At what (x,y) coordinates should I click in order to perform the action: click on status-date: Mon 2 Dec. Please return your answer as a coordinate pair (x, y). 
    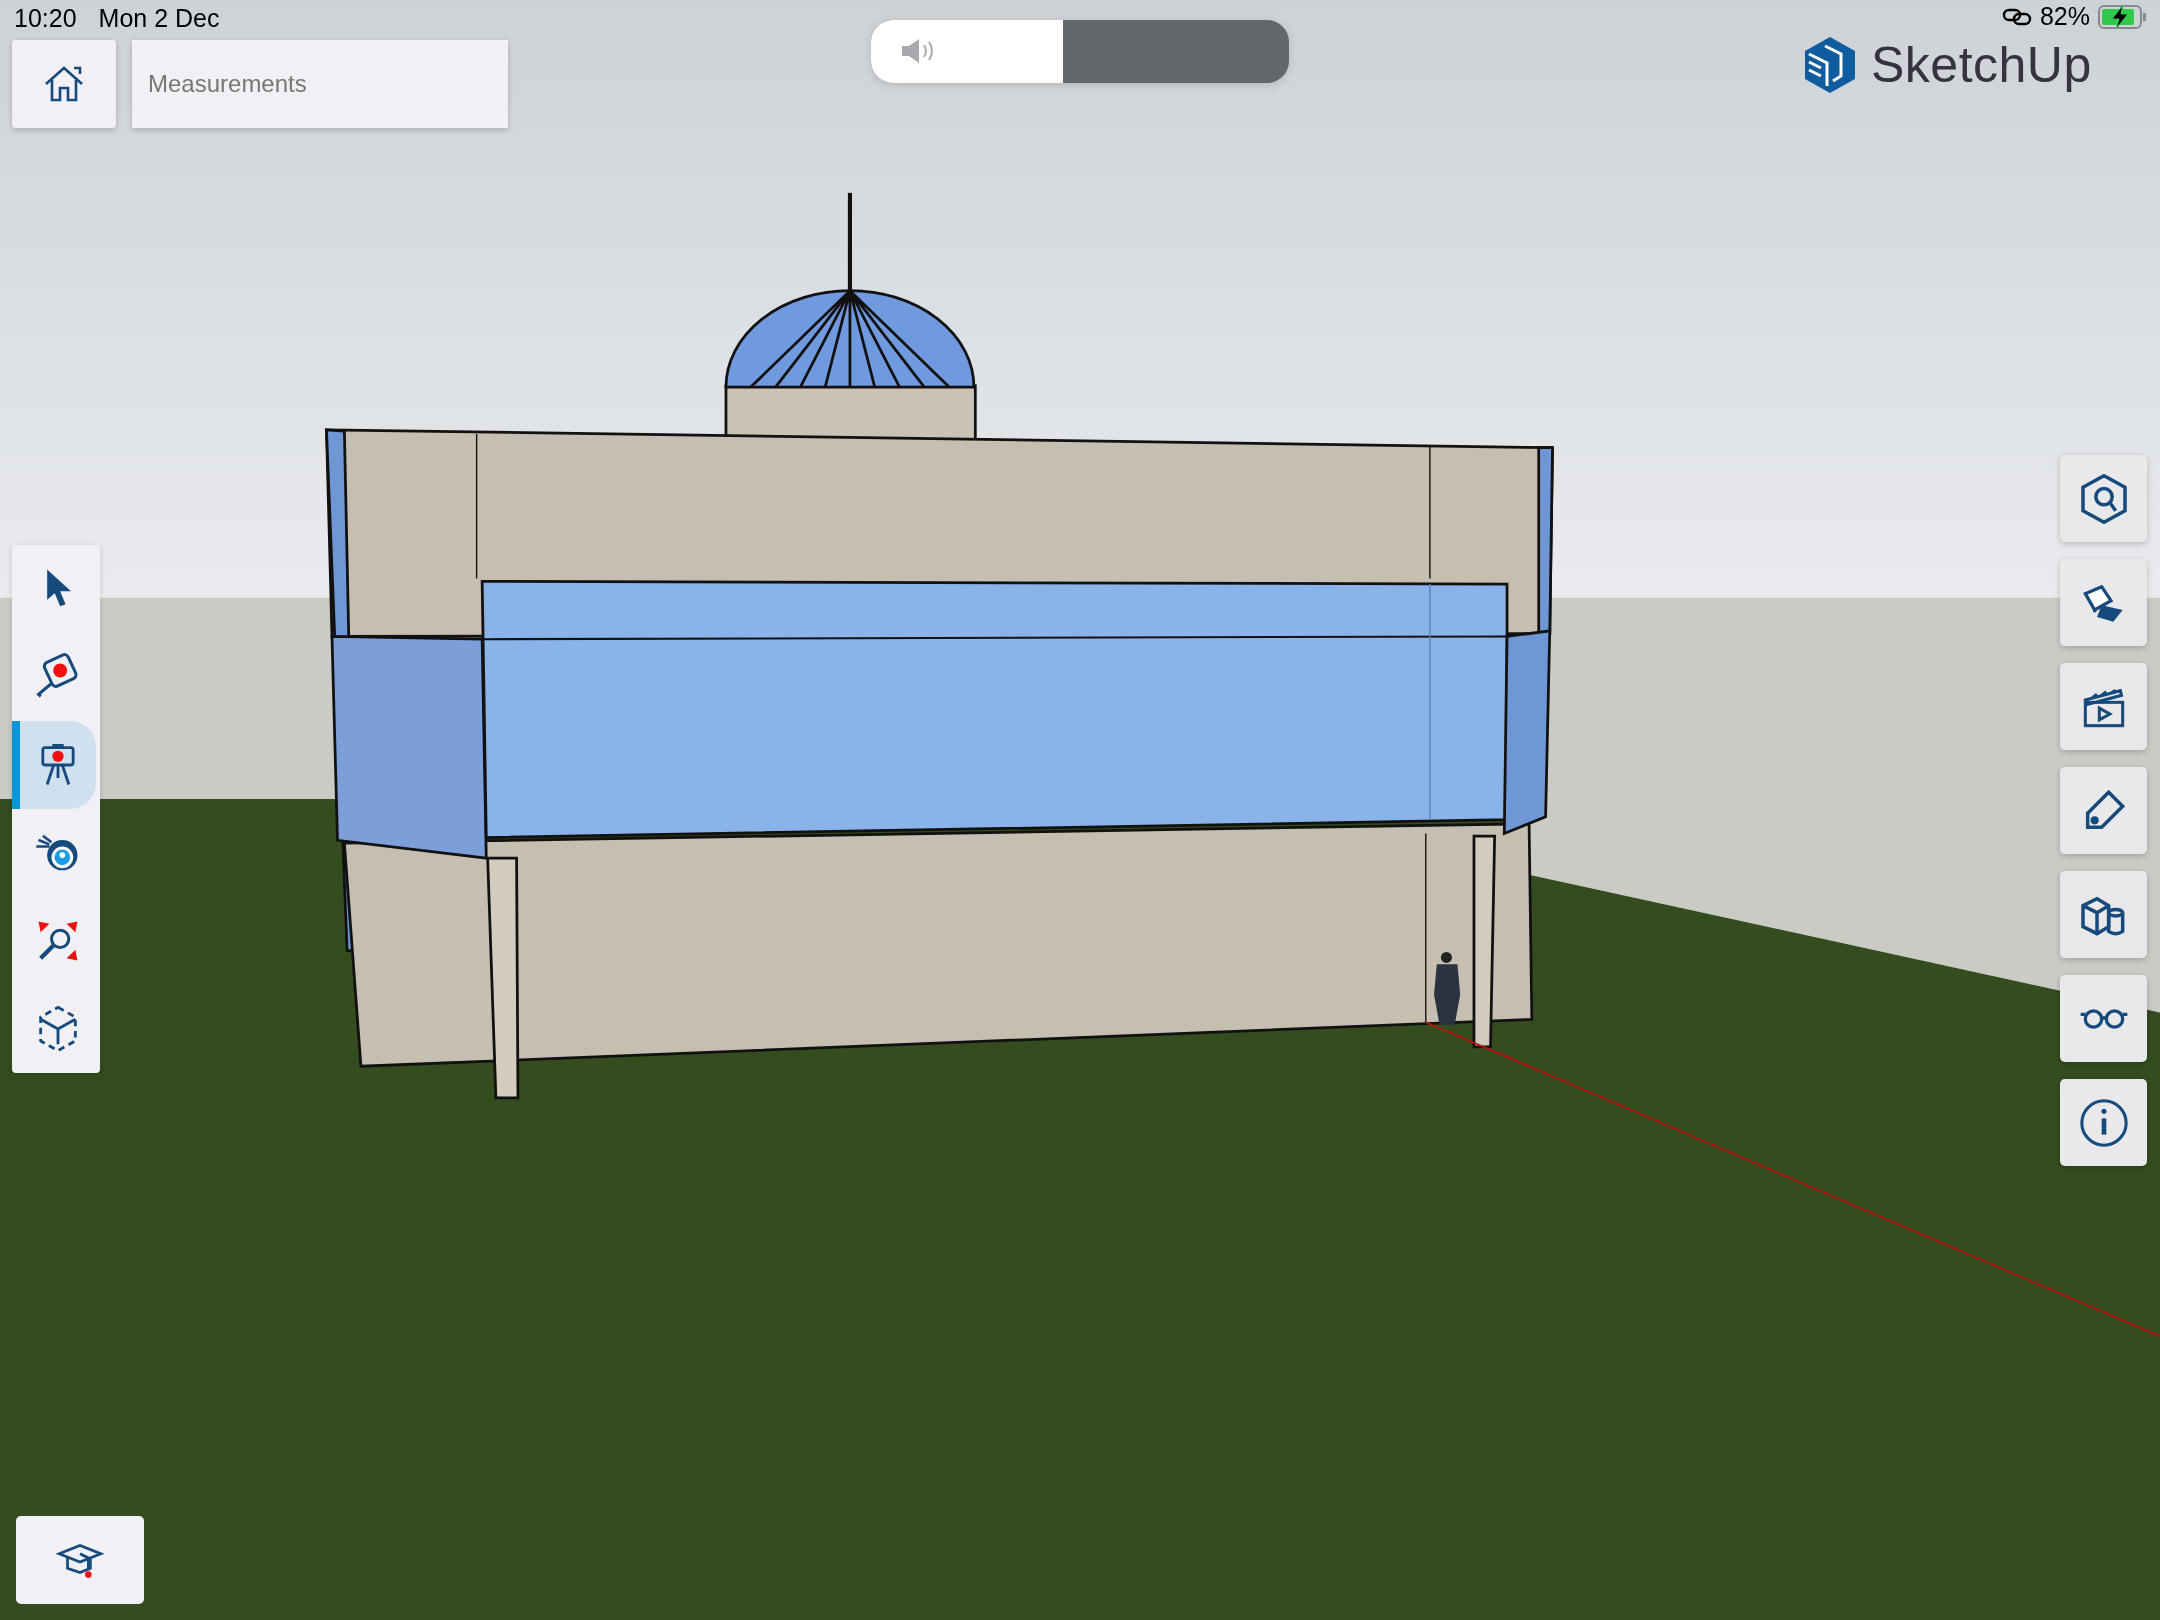
    Looking at the image, I should click on (159, 18).